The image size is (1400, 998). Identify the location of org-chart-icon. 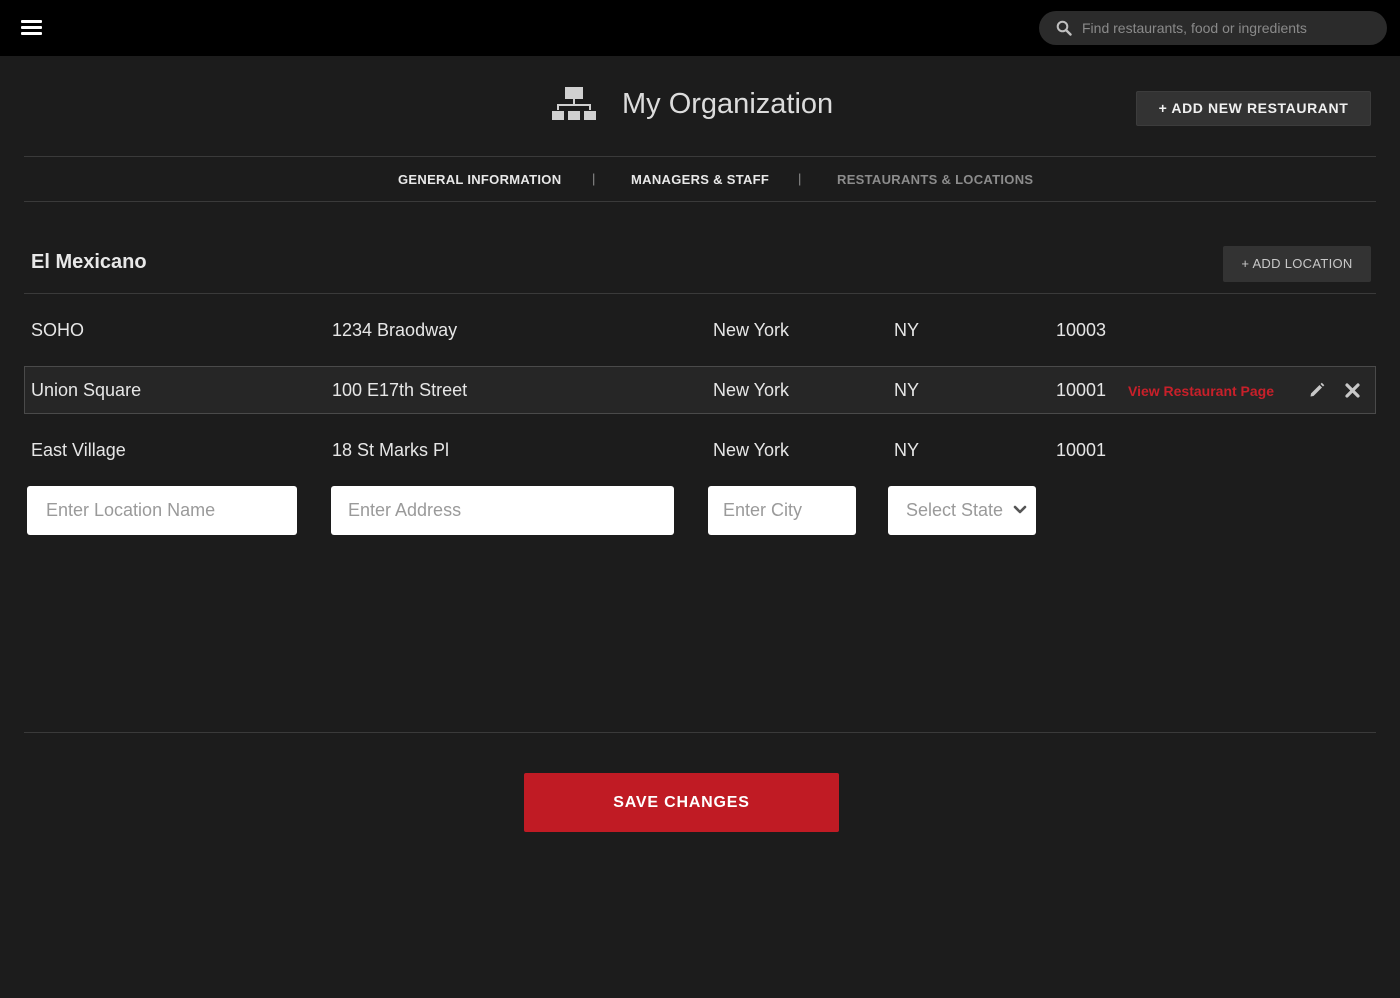
(574, 103).